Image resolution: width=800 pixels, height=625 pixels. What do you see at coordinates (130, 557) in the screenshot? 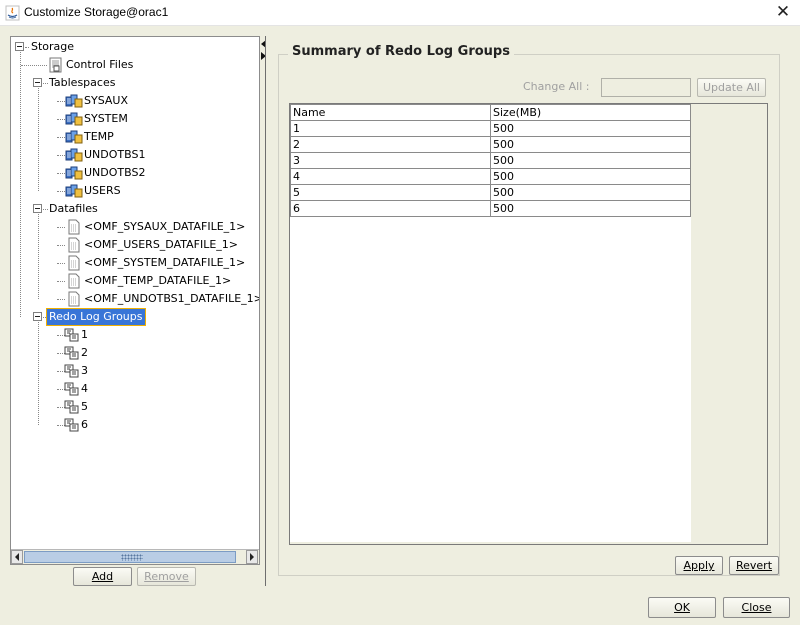
I see `scroll-thumb` at bounding box center [130, 557].